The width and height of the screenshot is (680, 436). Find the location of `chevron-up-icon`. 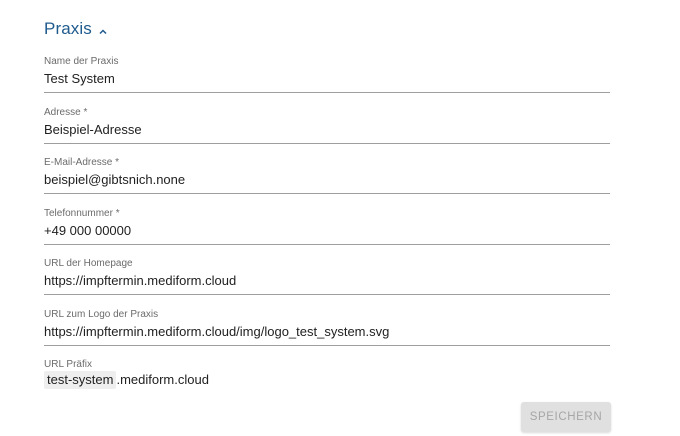

chevron-up-icon is located at coordinates (103, 29).